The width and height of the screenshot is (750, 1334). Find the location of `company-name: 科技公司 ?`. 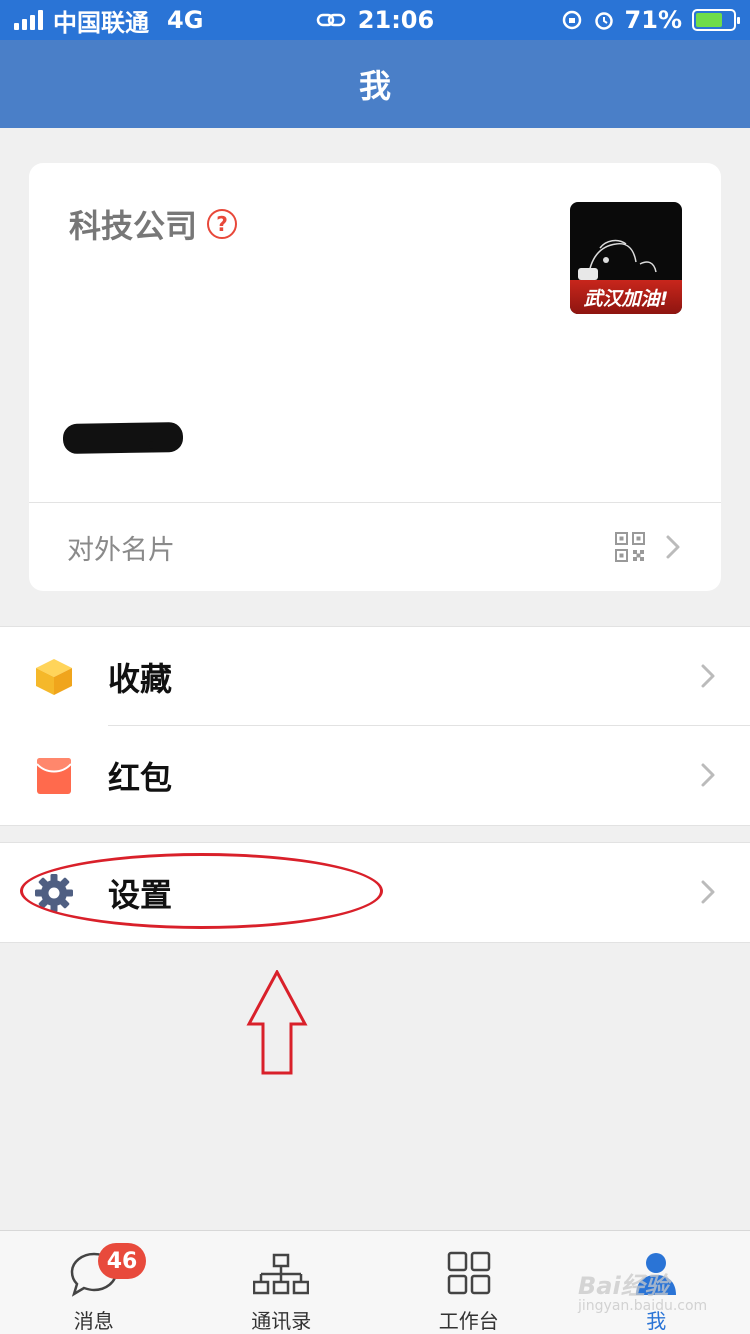

company-name: 科技公司 ? is located at coordinates (153, 224).